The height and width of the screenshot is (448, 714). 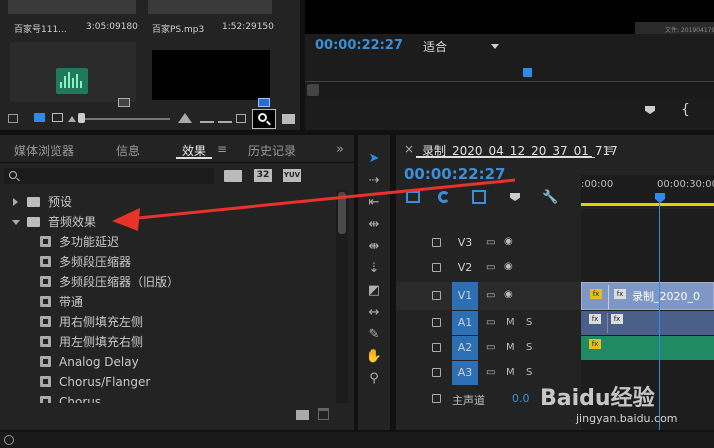 What do you see at coordinates (509, 76) in the screenshot?
I see `monitor-ruler` at bounding box center [509, 76].